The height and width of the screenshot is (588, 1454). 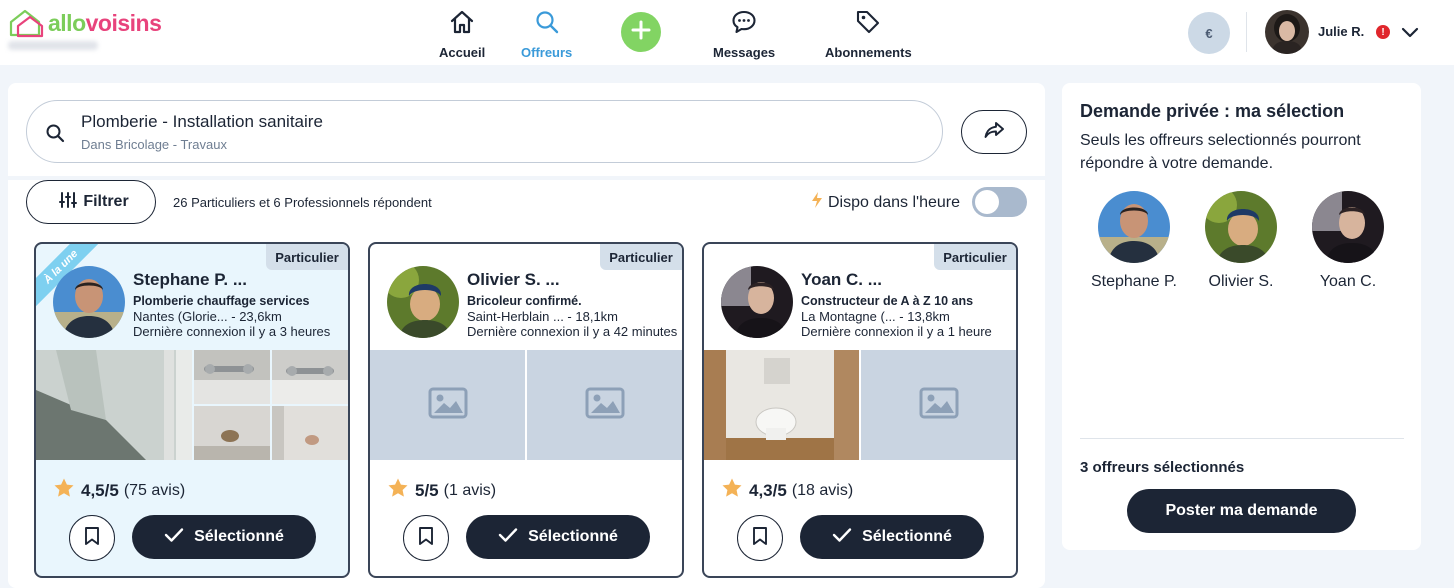 I want to click on offerer-headline: Plomberie chauffage services, so click(x=221, y=301).